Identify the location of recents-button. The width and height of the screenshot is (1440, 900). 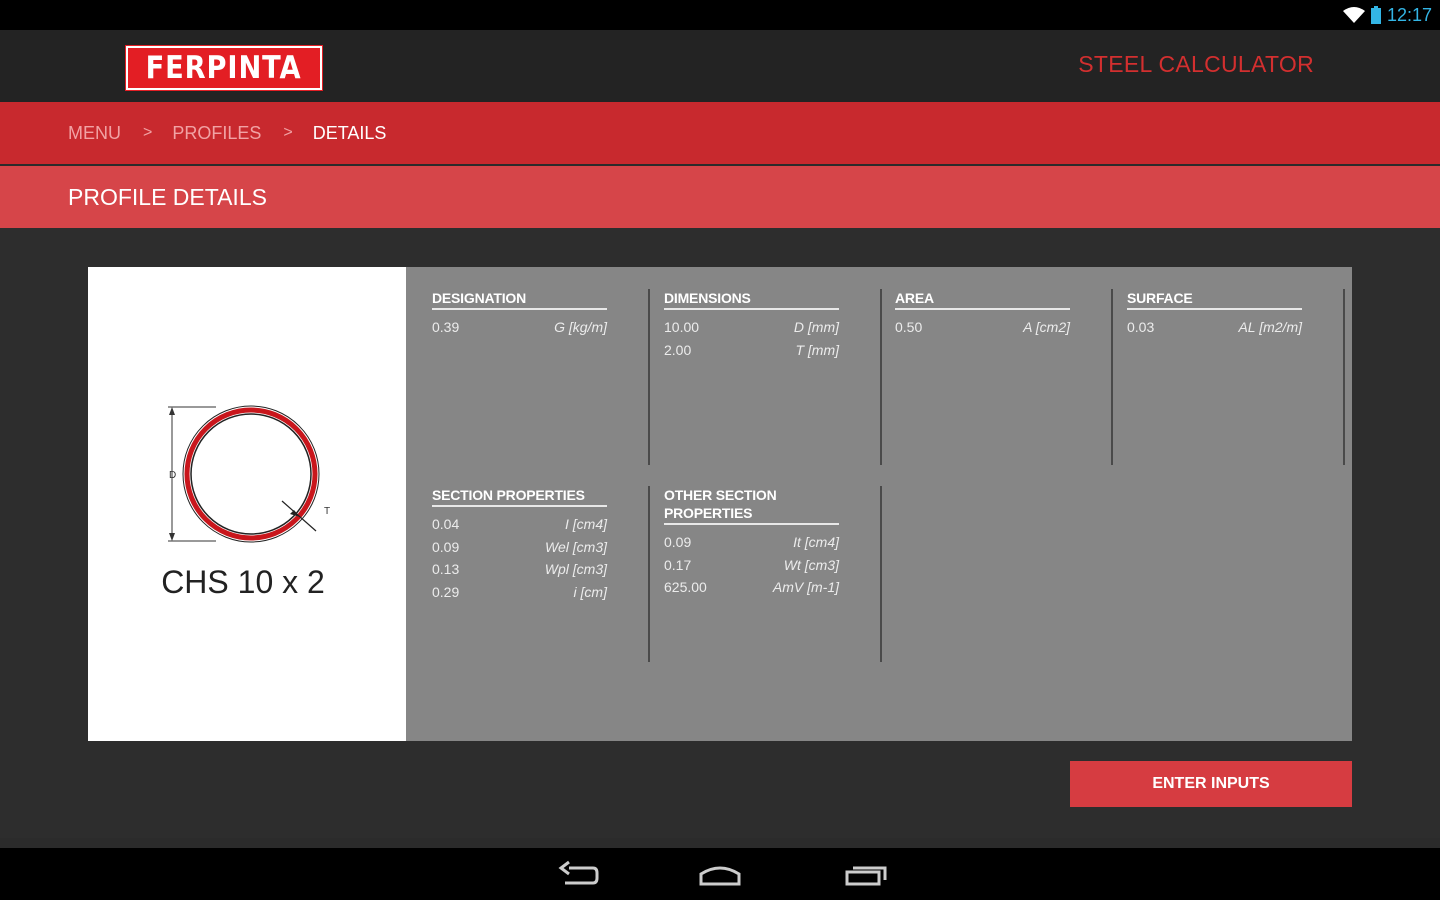
(866, 875).